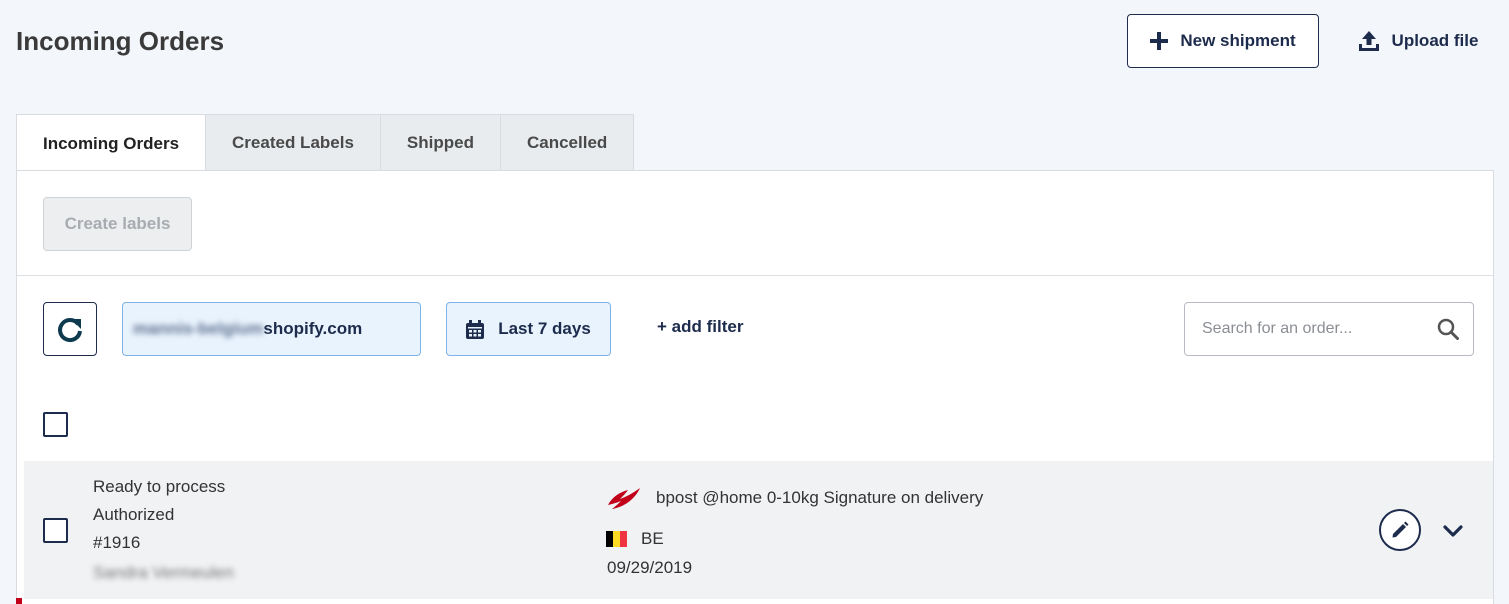  I want to click on chevron-down-icon, so click(1453, 531).